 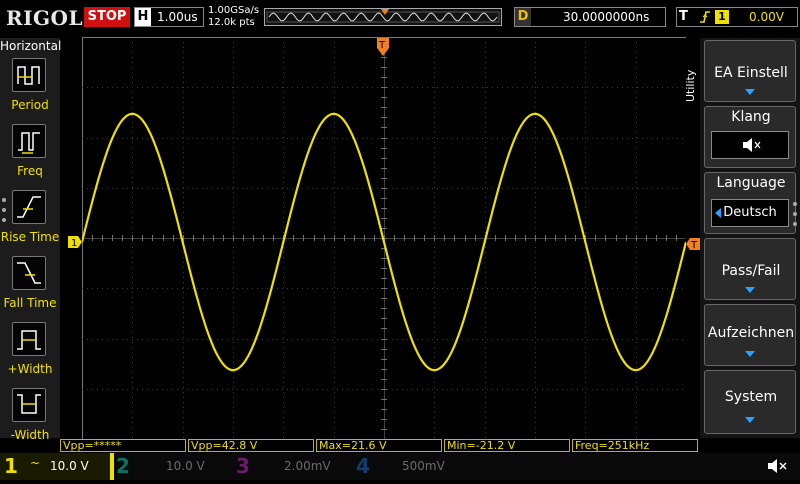 What do you see at coordinates (29, 75) in the screenshot?
I see `period-icon` at bounding box center [29, 75].